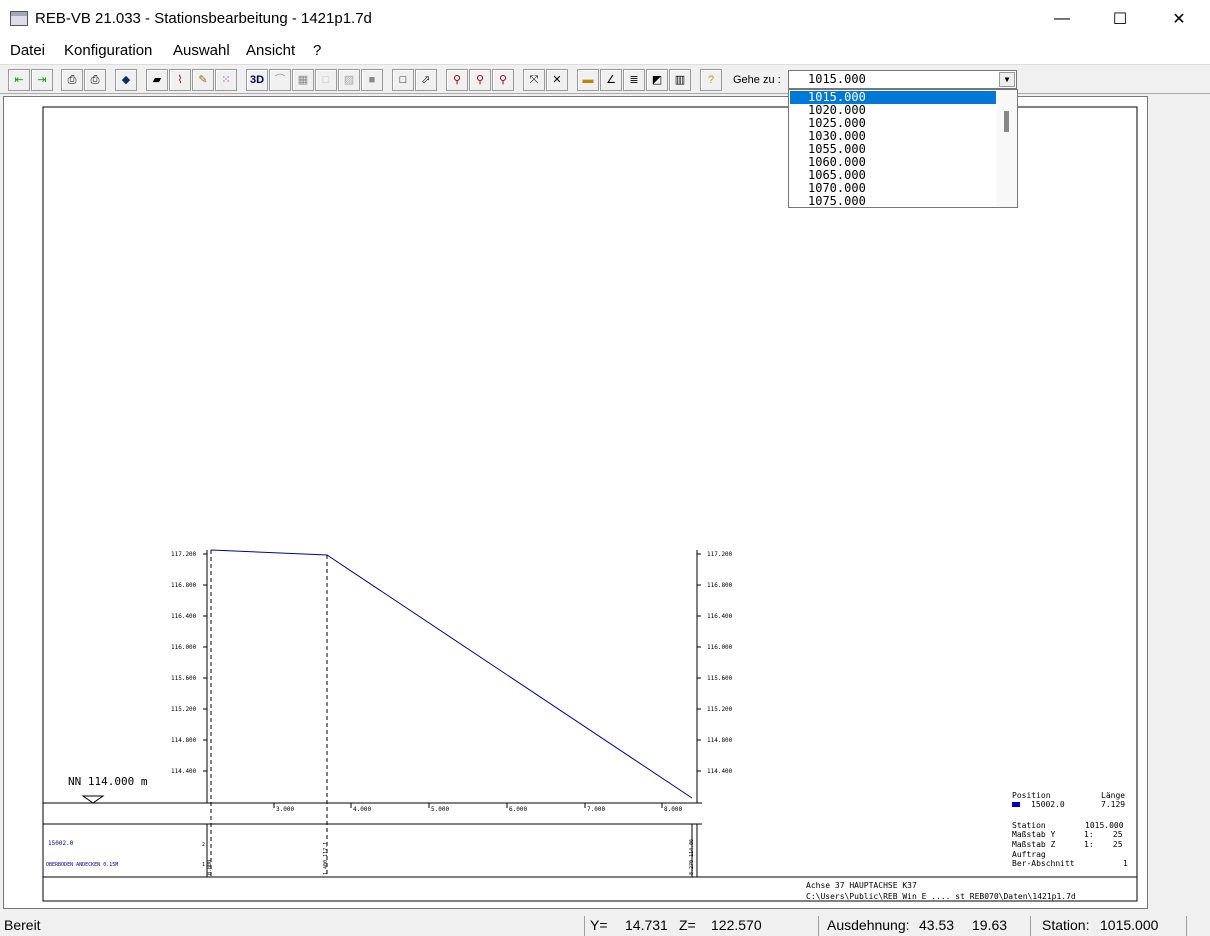  What do you see at coordinates (518, 809) in the screenshot?
I see `x-tick-label: 6.000` at bounding box center [518, 809].